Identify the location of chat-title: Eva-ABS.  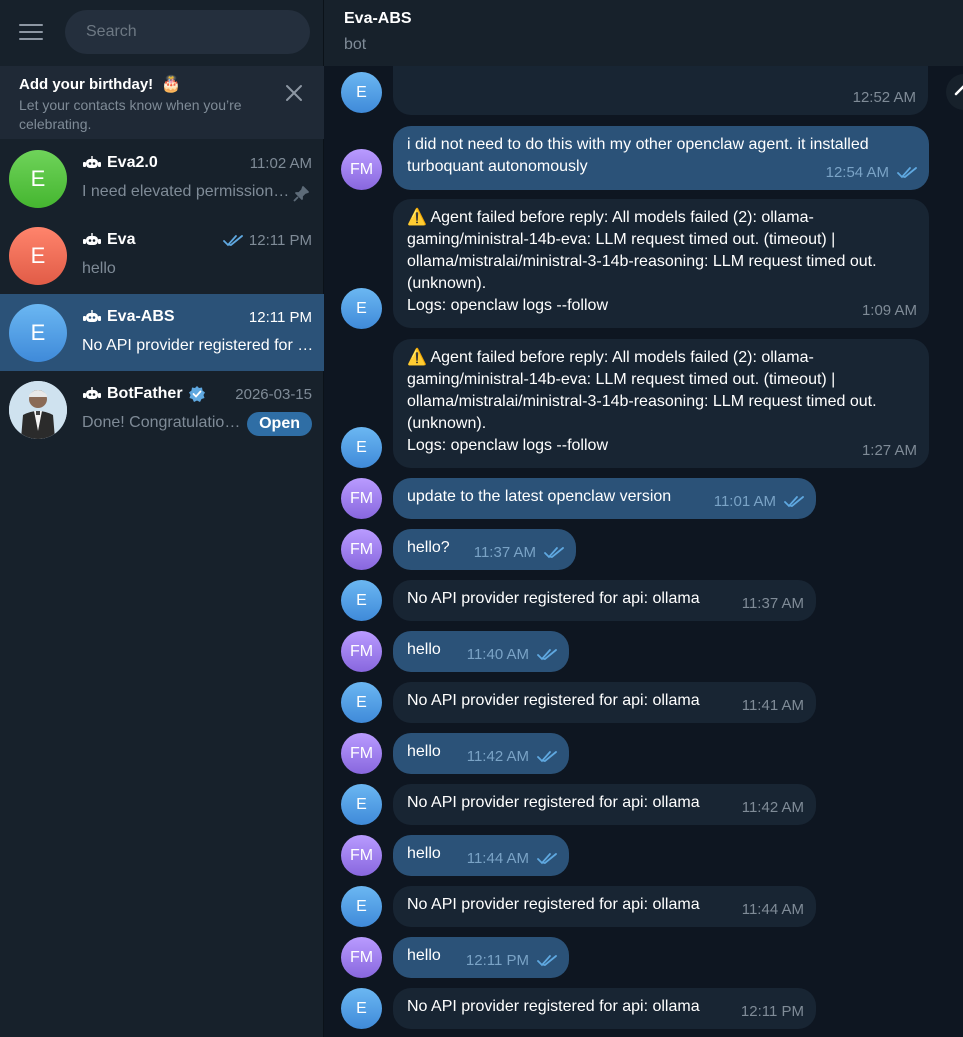
(378, 18).